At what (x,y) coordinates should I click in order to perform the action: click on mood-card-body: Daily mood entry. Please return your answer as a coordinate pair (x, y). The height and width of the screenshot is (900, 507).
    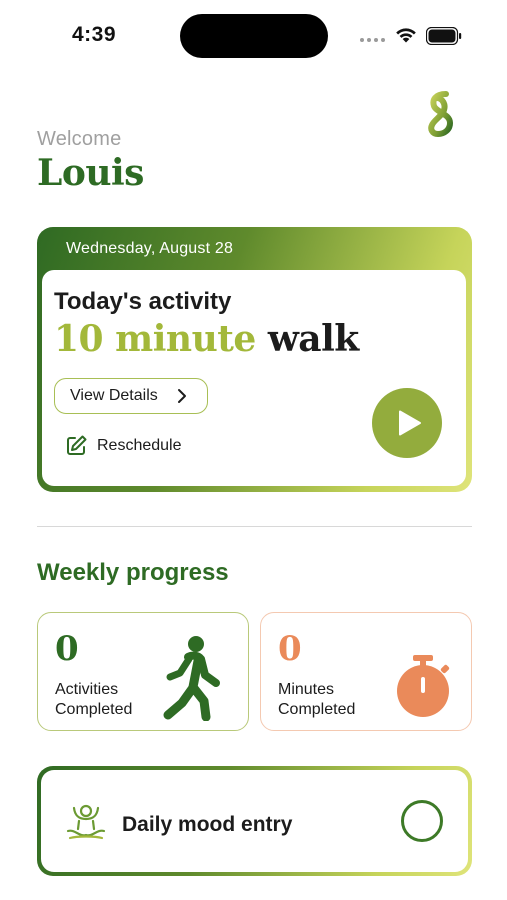
    Looking at the image, I should click on (254, 821).